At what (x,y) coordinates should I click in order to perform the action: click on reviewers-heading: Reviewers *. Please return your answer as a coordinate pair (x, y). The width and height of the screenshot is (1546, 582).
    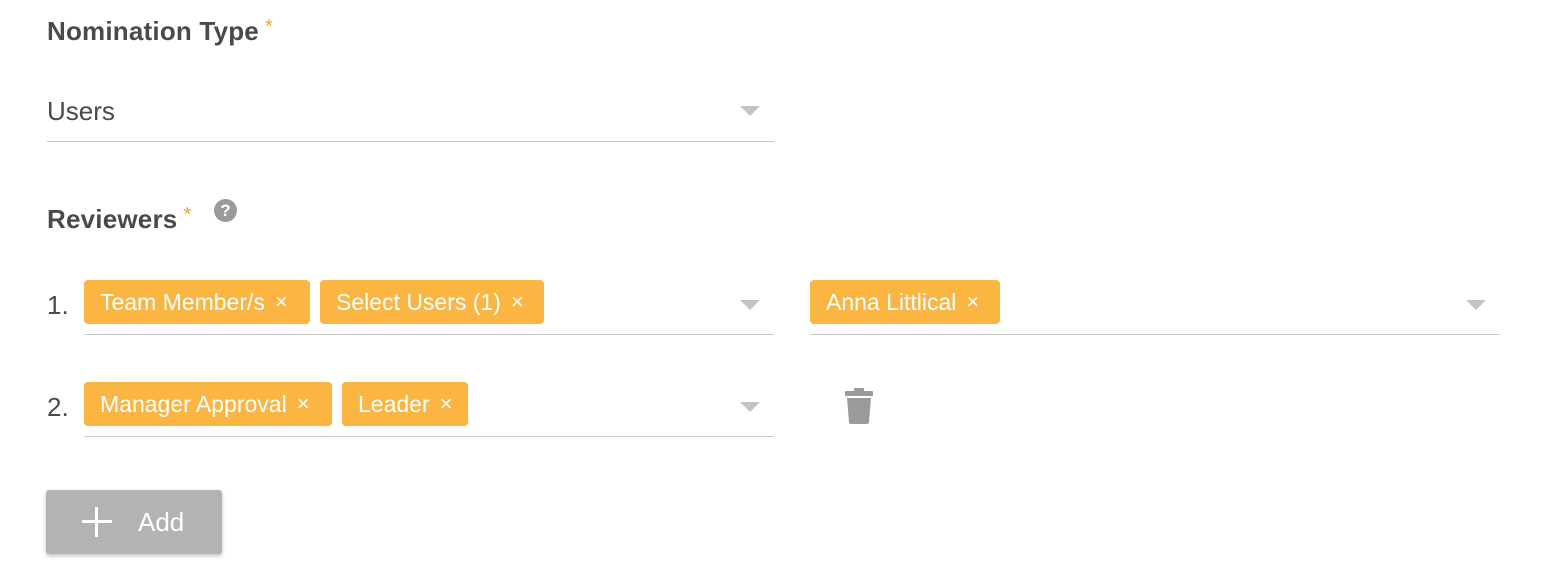
    Looking at the image, I should click on (119, 219).